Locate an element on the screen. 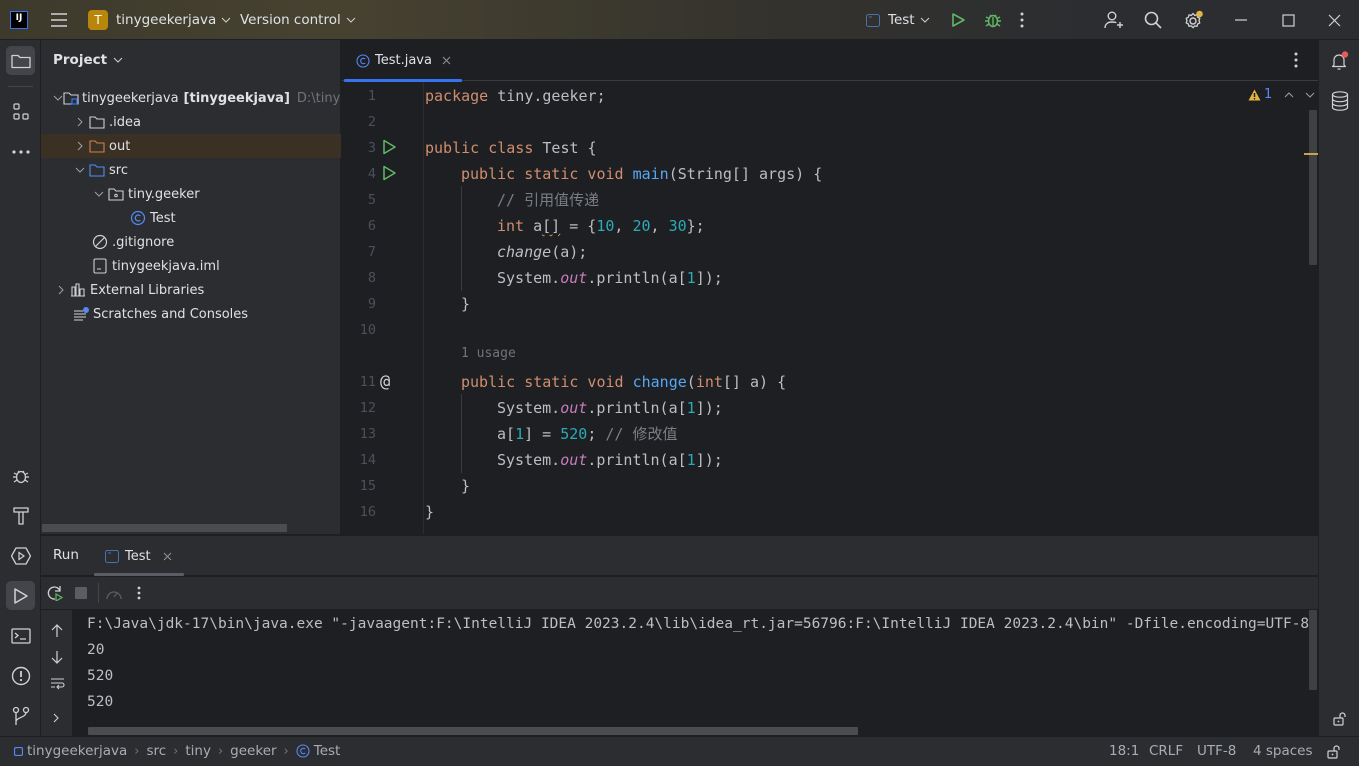 This screenshot has height=766, width=1359. rerun-button is located at coordinates (55, 593).